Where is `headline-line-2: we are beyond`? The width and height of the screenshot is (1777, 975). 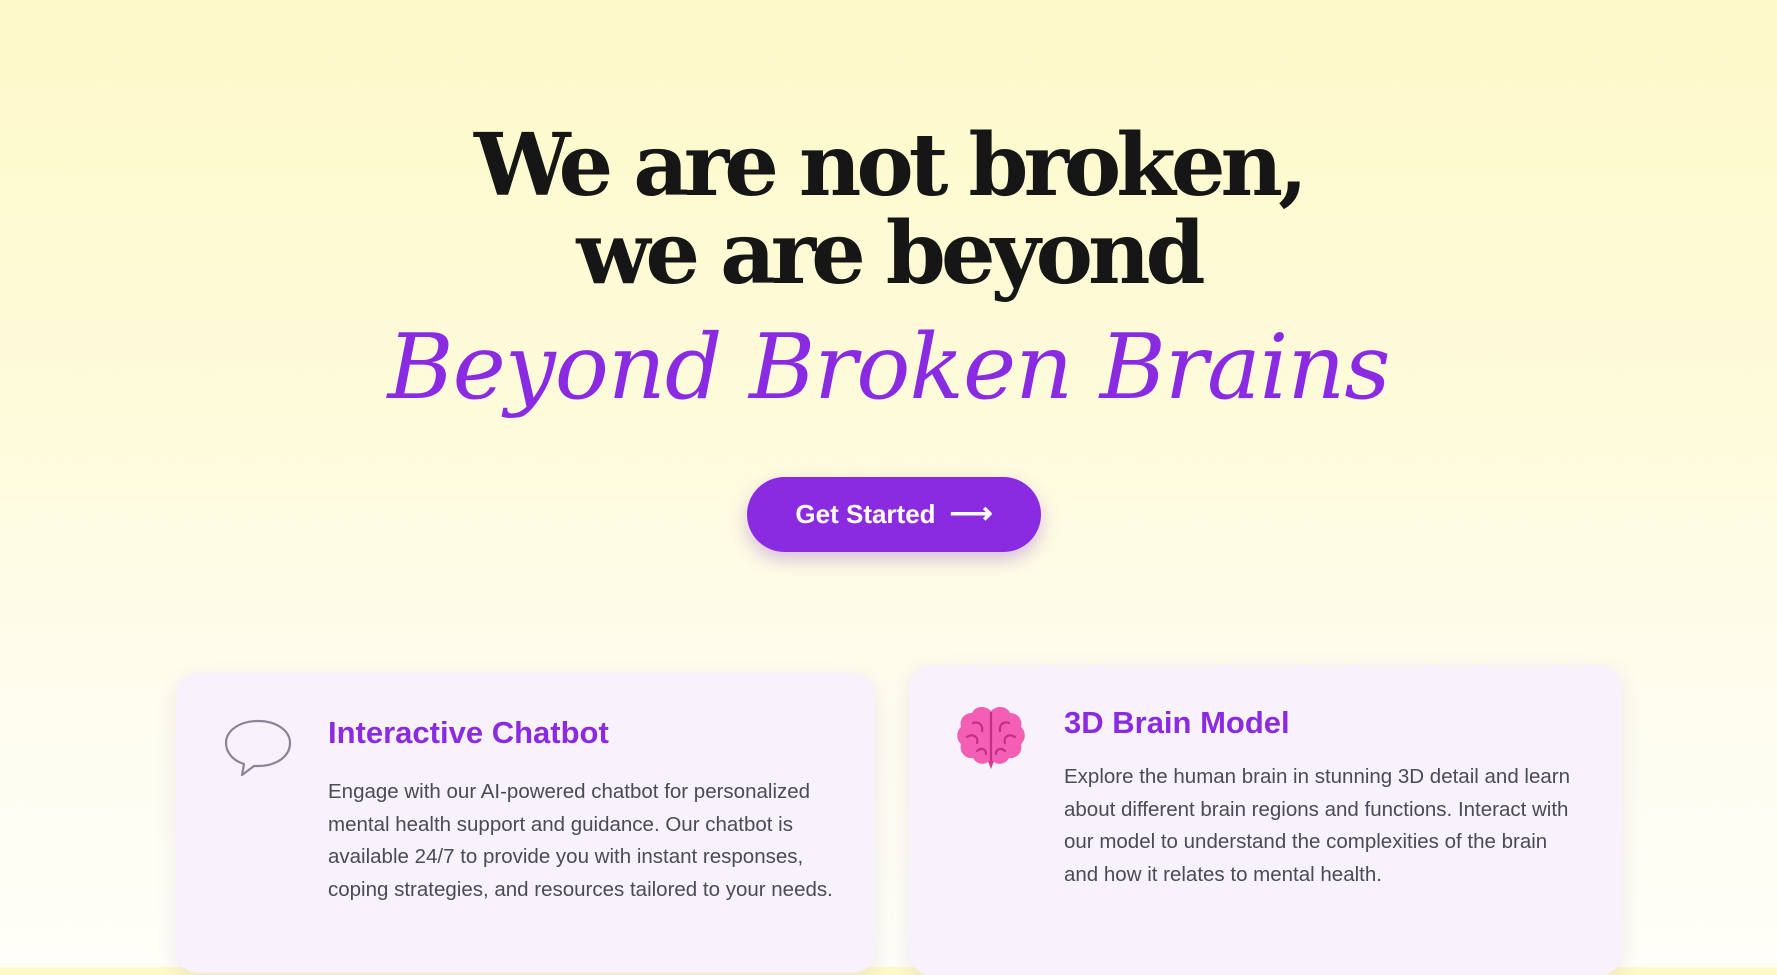
headline-line-2: we are beyond is located at coordinates (890, 253).